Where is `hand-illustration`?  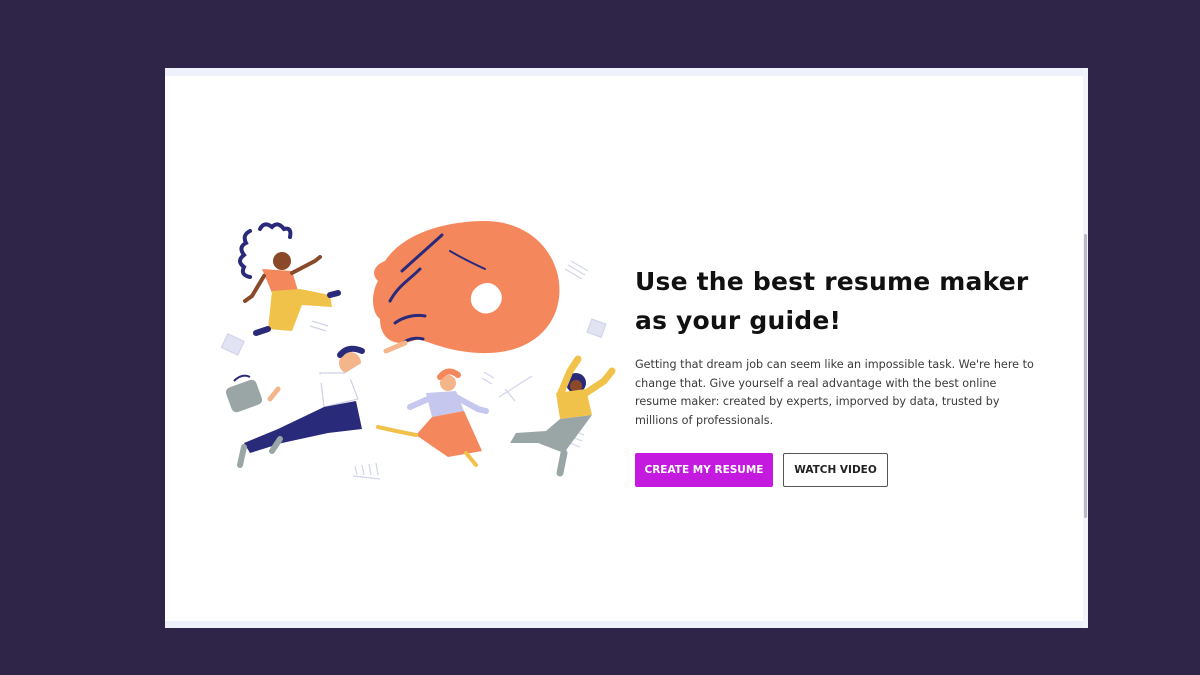
hand-illustration is located at coordinates (466, 287).